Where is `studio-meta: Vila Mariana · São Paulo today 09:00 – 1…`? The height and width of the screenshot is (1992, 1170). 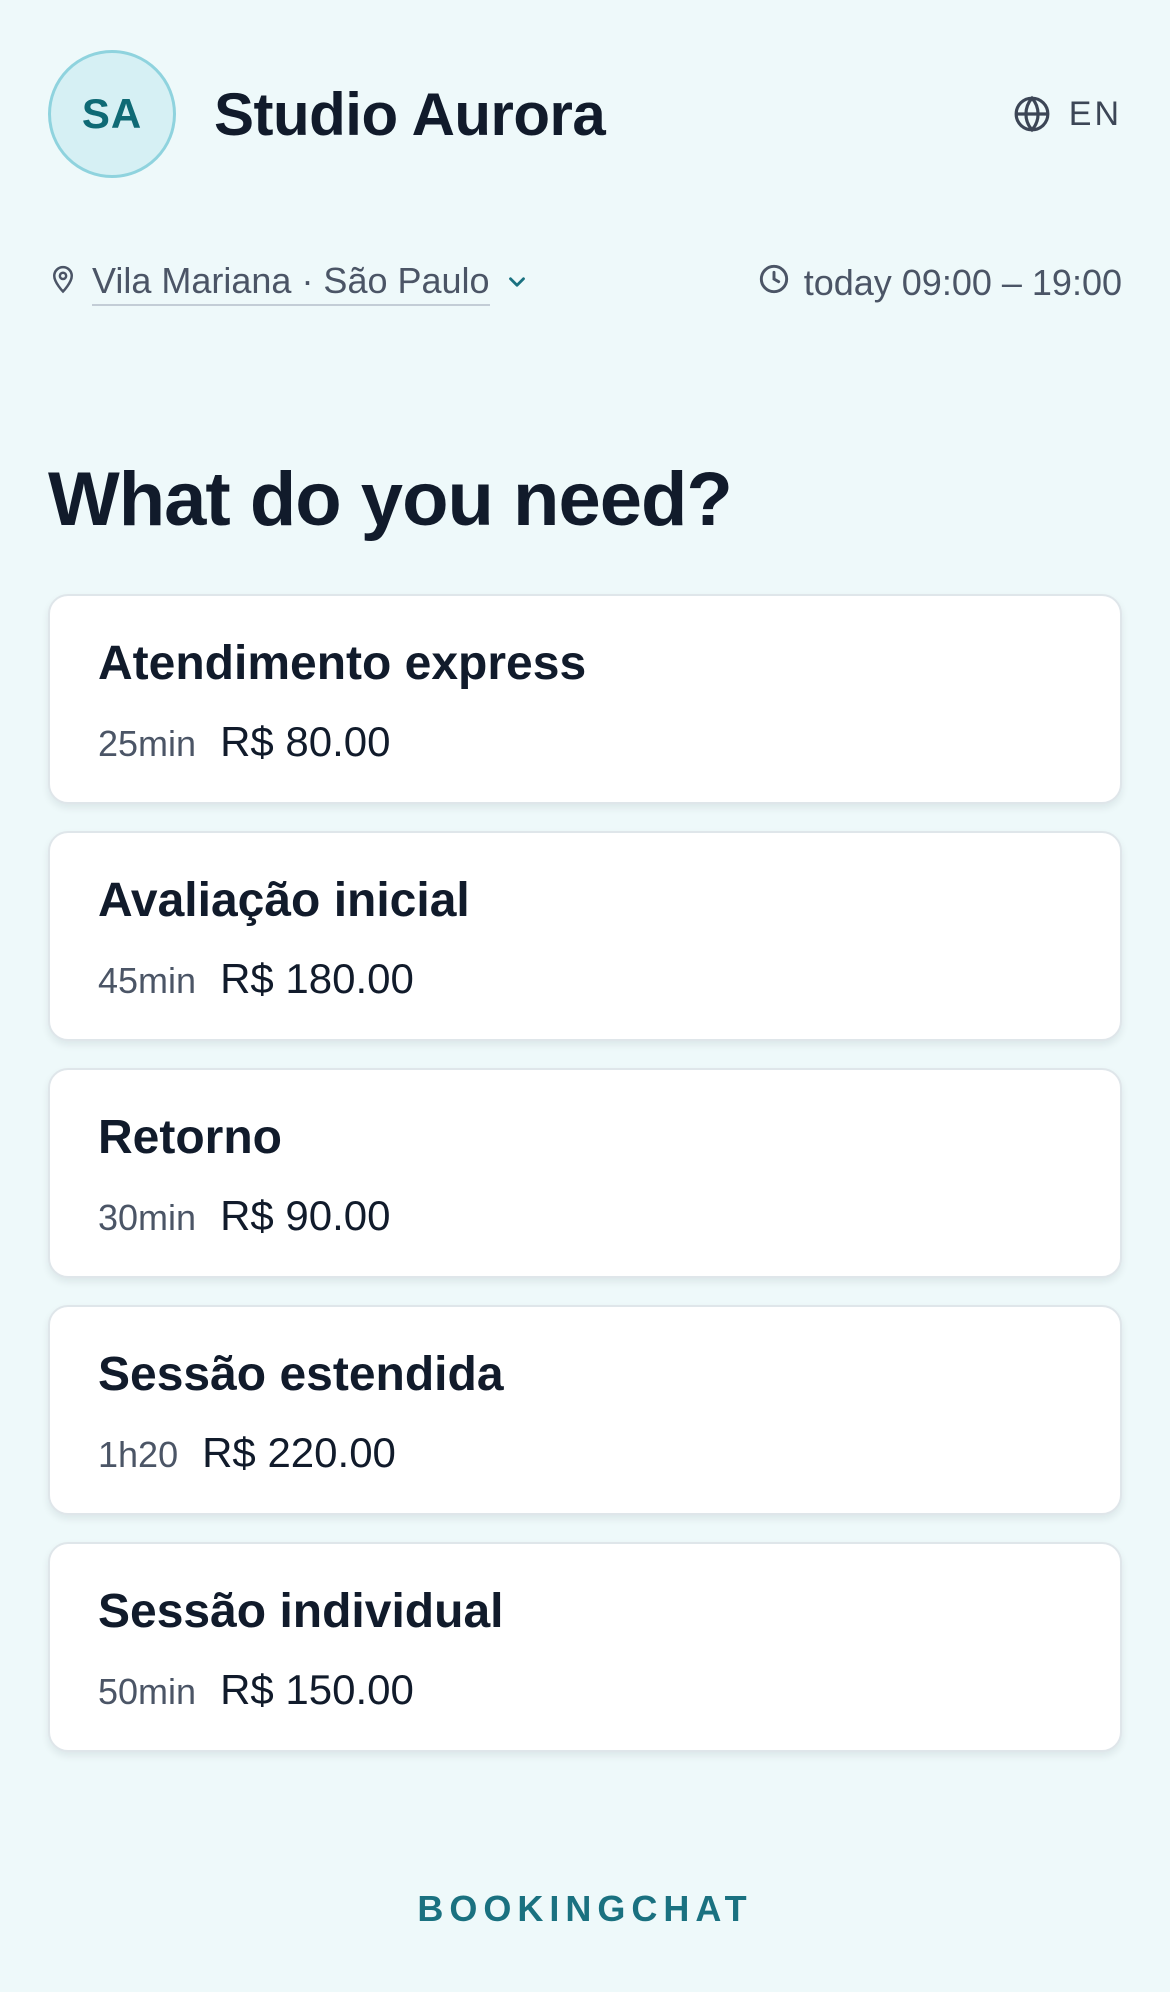
studio-meta: Vila Mariana · São Paulo today 09:00 – 1… is located at coordinates (585, 283).